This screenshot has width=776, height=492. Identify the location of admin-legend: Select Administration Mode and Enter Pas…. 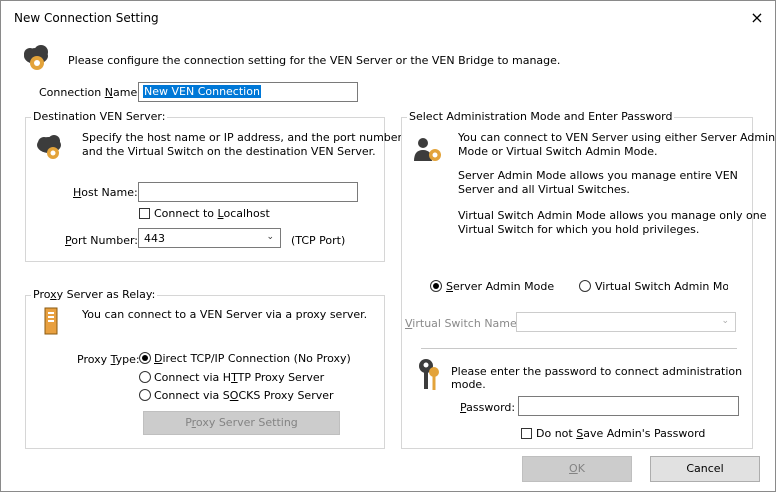
(541, 116).